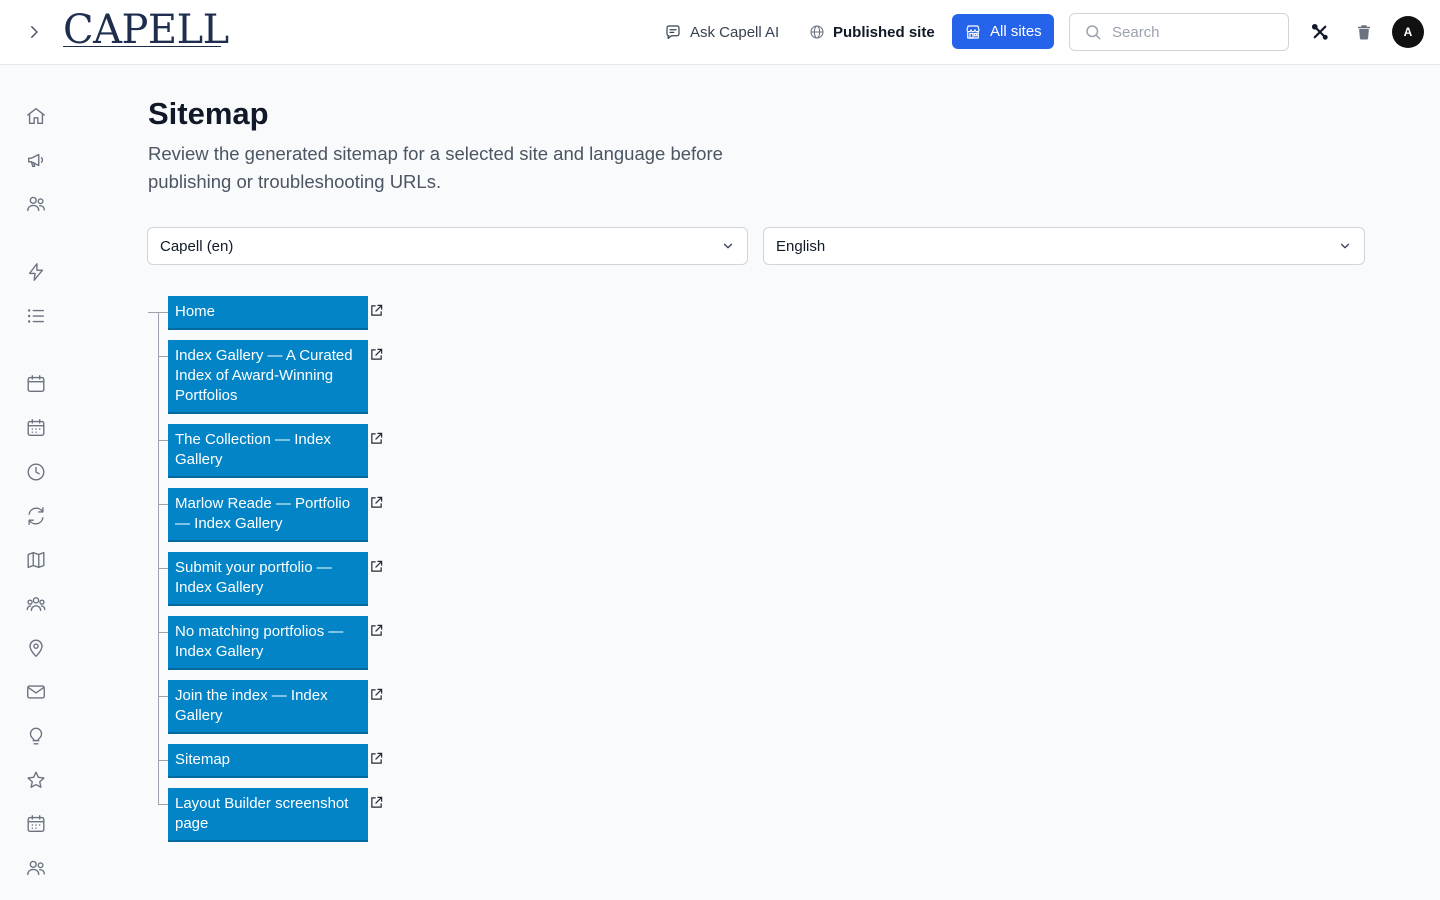  What do you see at coordinates (268, 515) in the screenshot?
I see `sitemap-node: Marlow Reade — Portfolio — Index Gallery` at bounding box center [268, 515].